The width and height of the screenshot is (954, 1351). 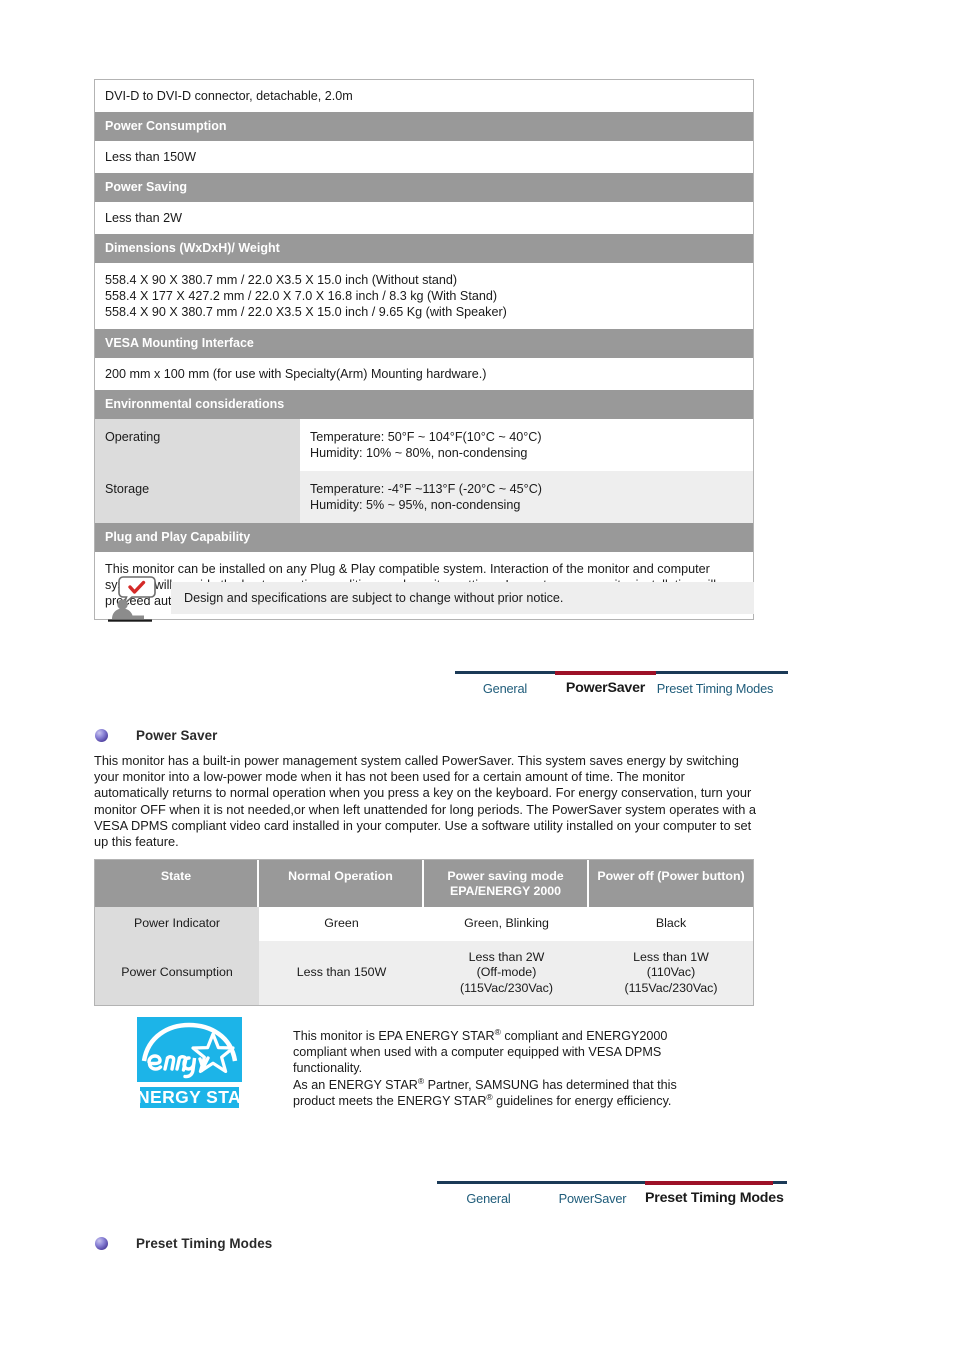 What do you see at coordinates (132, 599) in the screenshot?
I see `person-speech-check-icon` at bounding box center [132, 599].